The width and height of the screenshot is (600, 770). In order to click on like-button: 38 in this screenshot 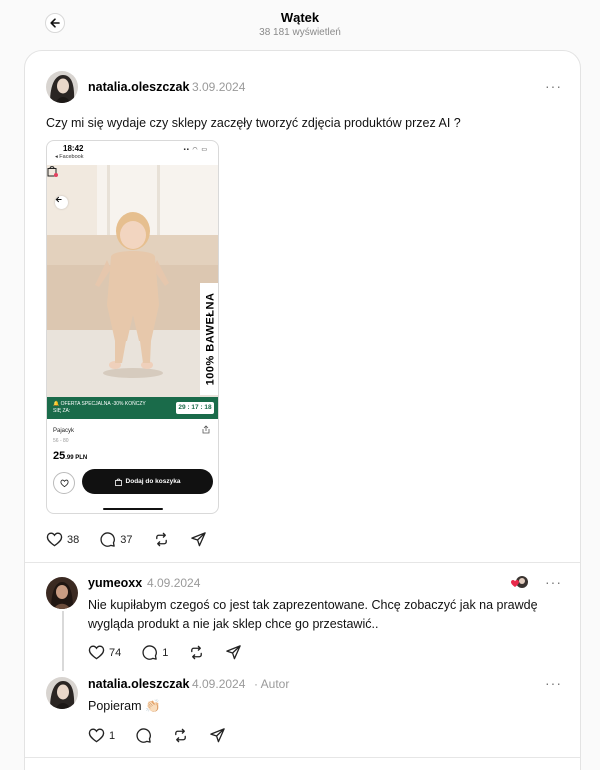, I will do `click(62, 539)`.